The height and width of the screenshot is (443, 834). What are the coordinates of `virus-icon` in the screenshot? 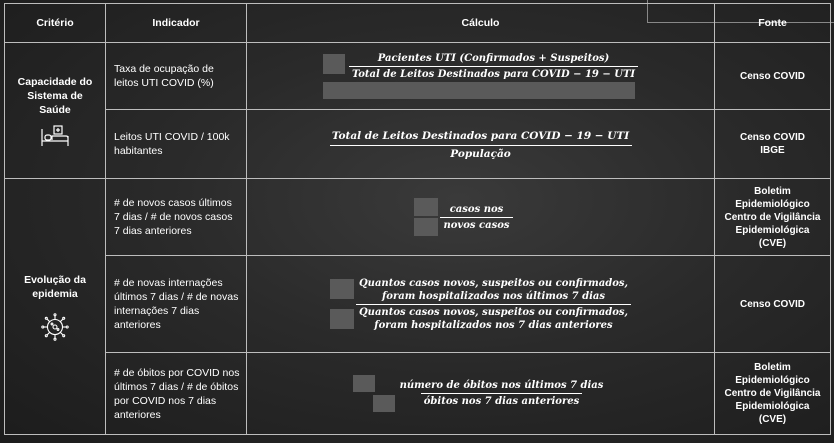 It's located at (55, 326).